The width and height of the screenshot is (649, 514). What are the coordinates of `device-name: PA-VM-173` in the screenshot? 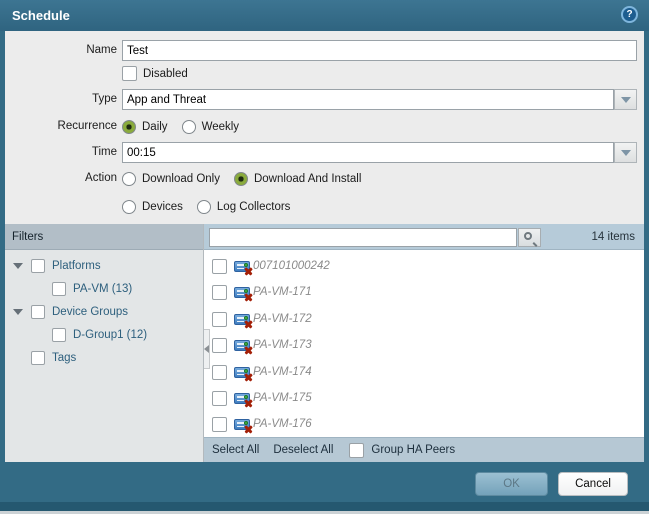 It's located at (282, 345).